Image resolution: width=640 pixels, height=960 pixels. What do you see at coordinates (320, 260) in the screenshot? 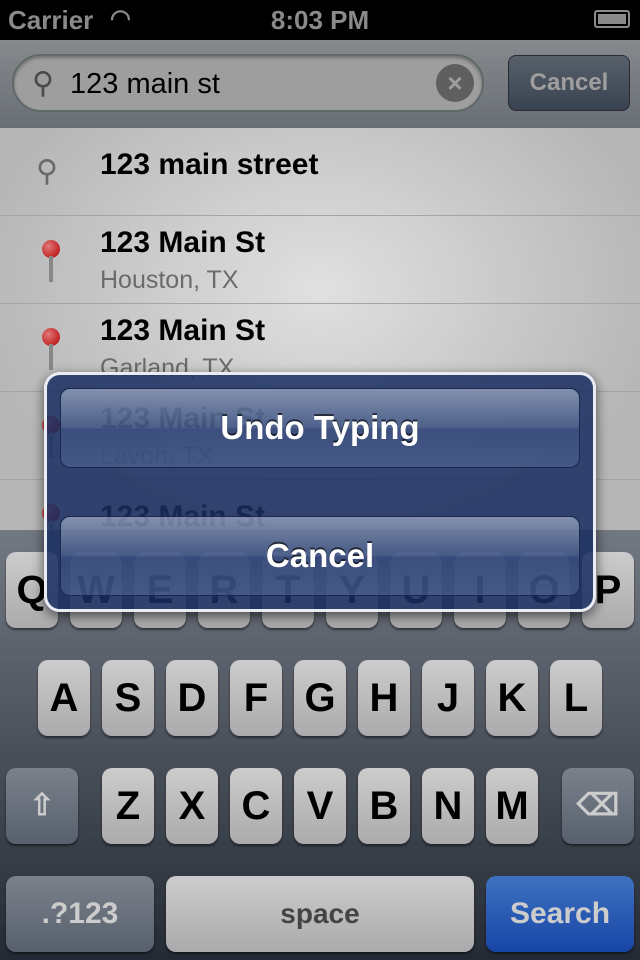
I see `result-row: 123 Main St Houston, TX` at bounding box center [320, 260].